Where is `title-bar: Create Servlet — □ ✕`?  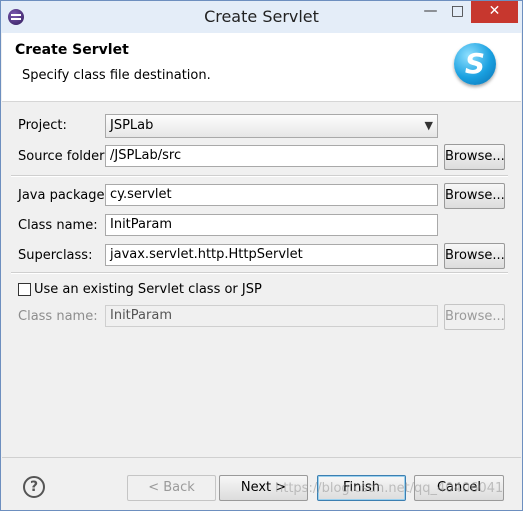 title-bar: Create Servlet — □ ✕ is located at coordinates (261, 17).